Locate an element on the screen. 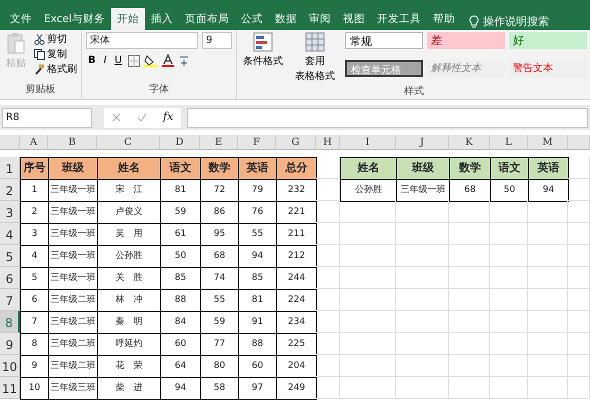  bold-button: B is located at coordinates (92, 60).